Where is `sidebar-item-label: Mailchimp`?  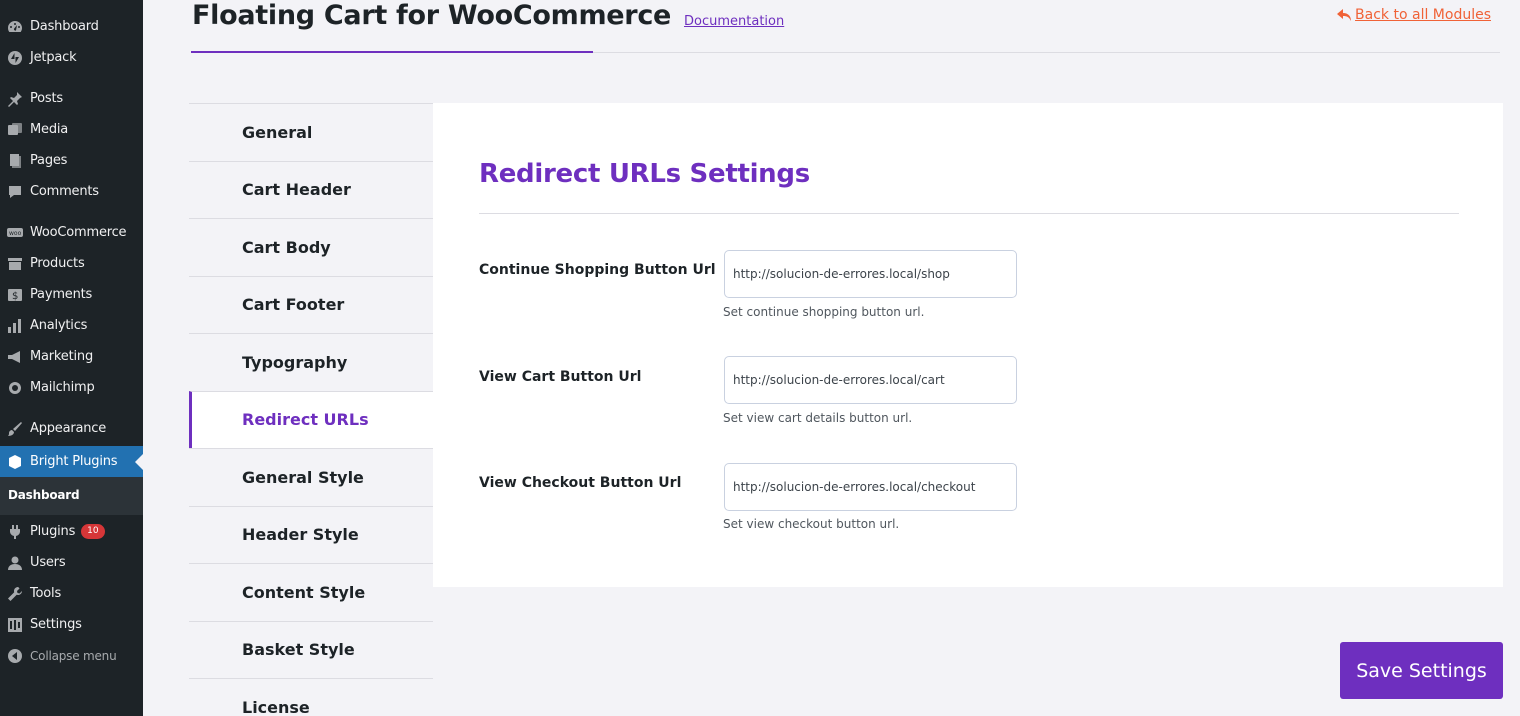 sidebar-item-label: Mailchimp is located at coordinates (62, 387).